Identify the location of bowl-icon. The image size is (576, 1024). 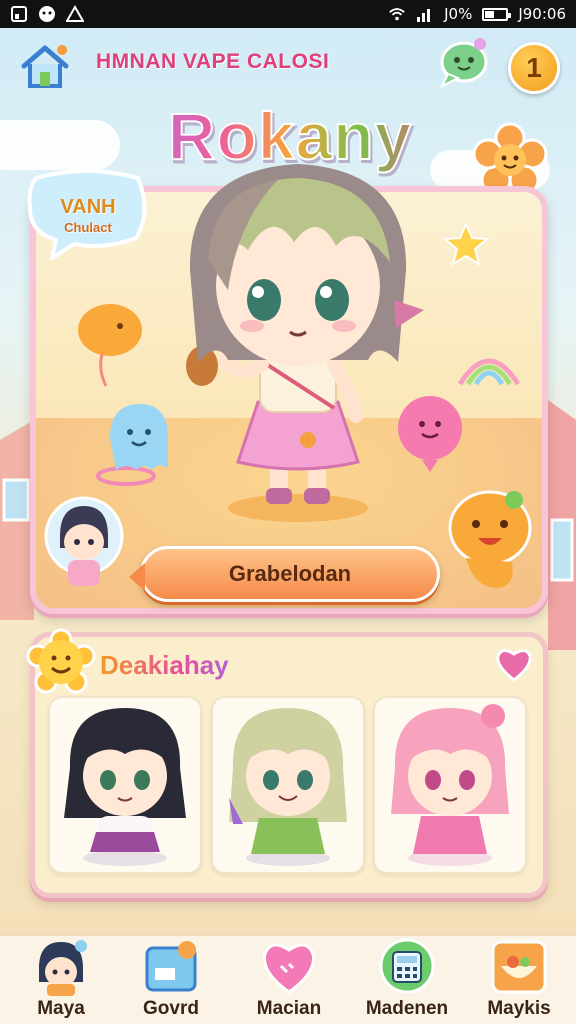
(519, 967).